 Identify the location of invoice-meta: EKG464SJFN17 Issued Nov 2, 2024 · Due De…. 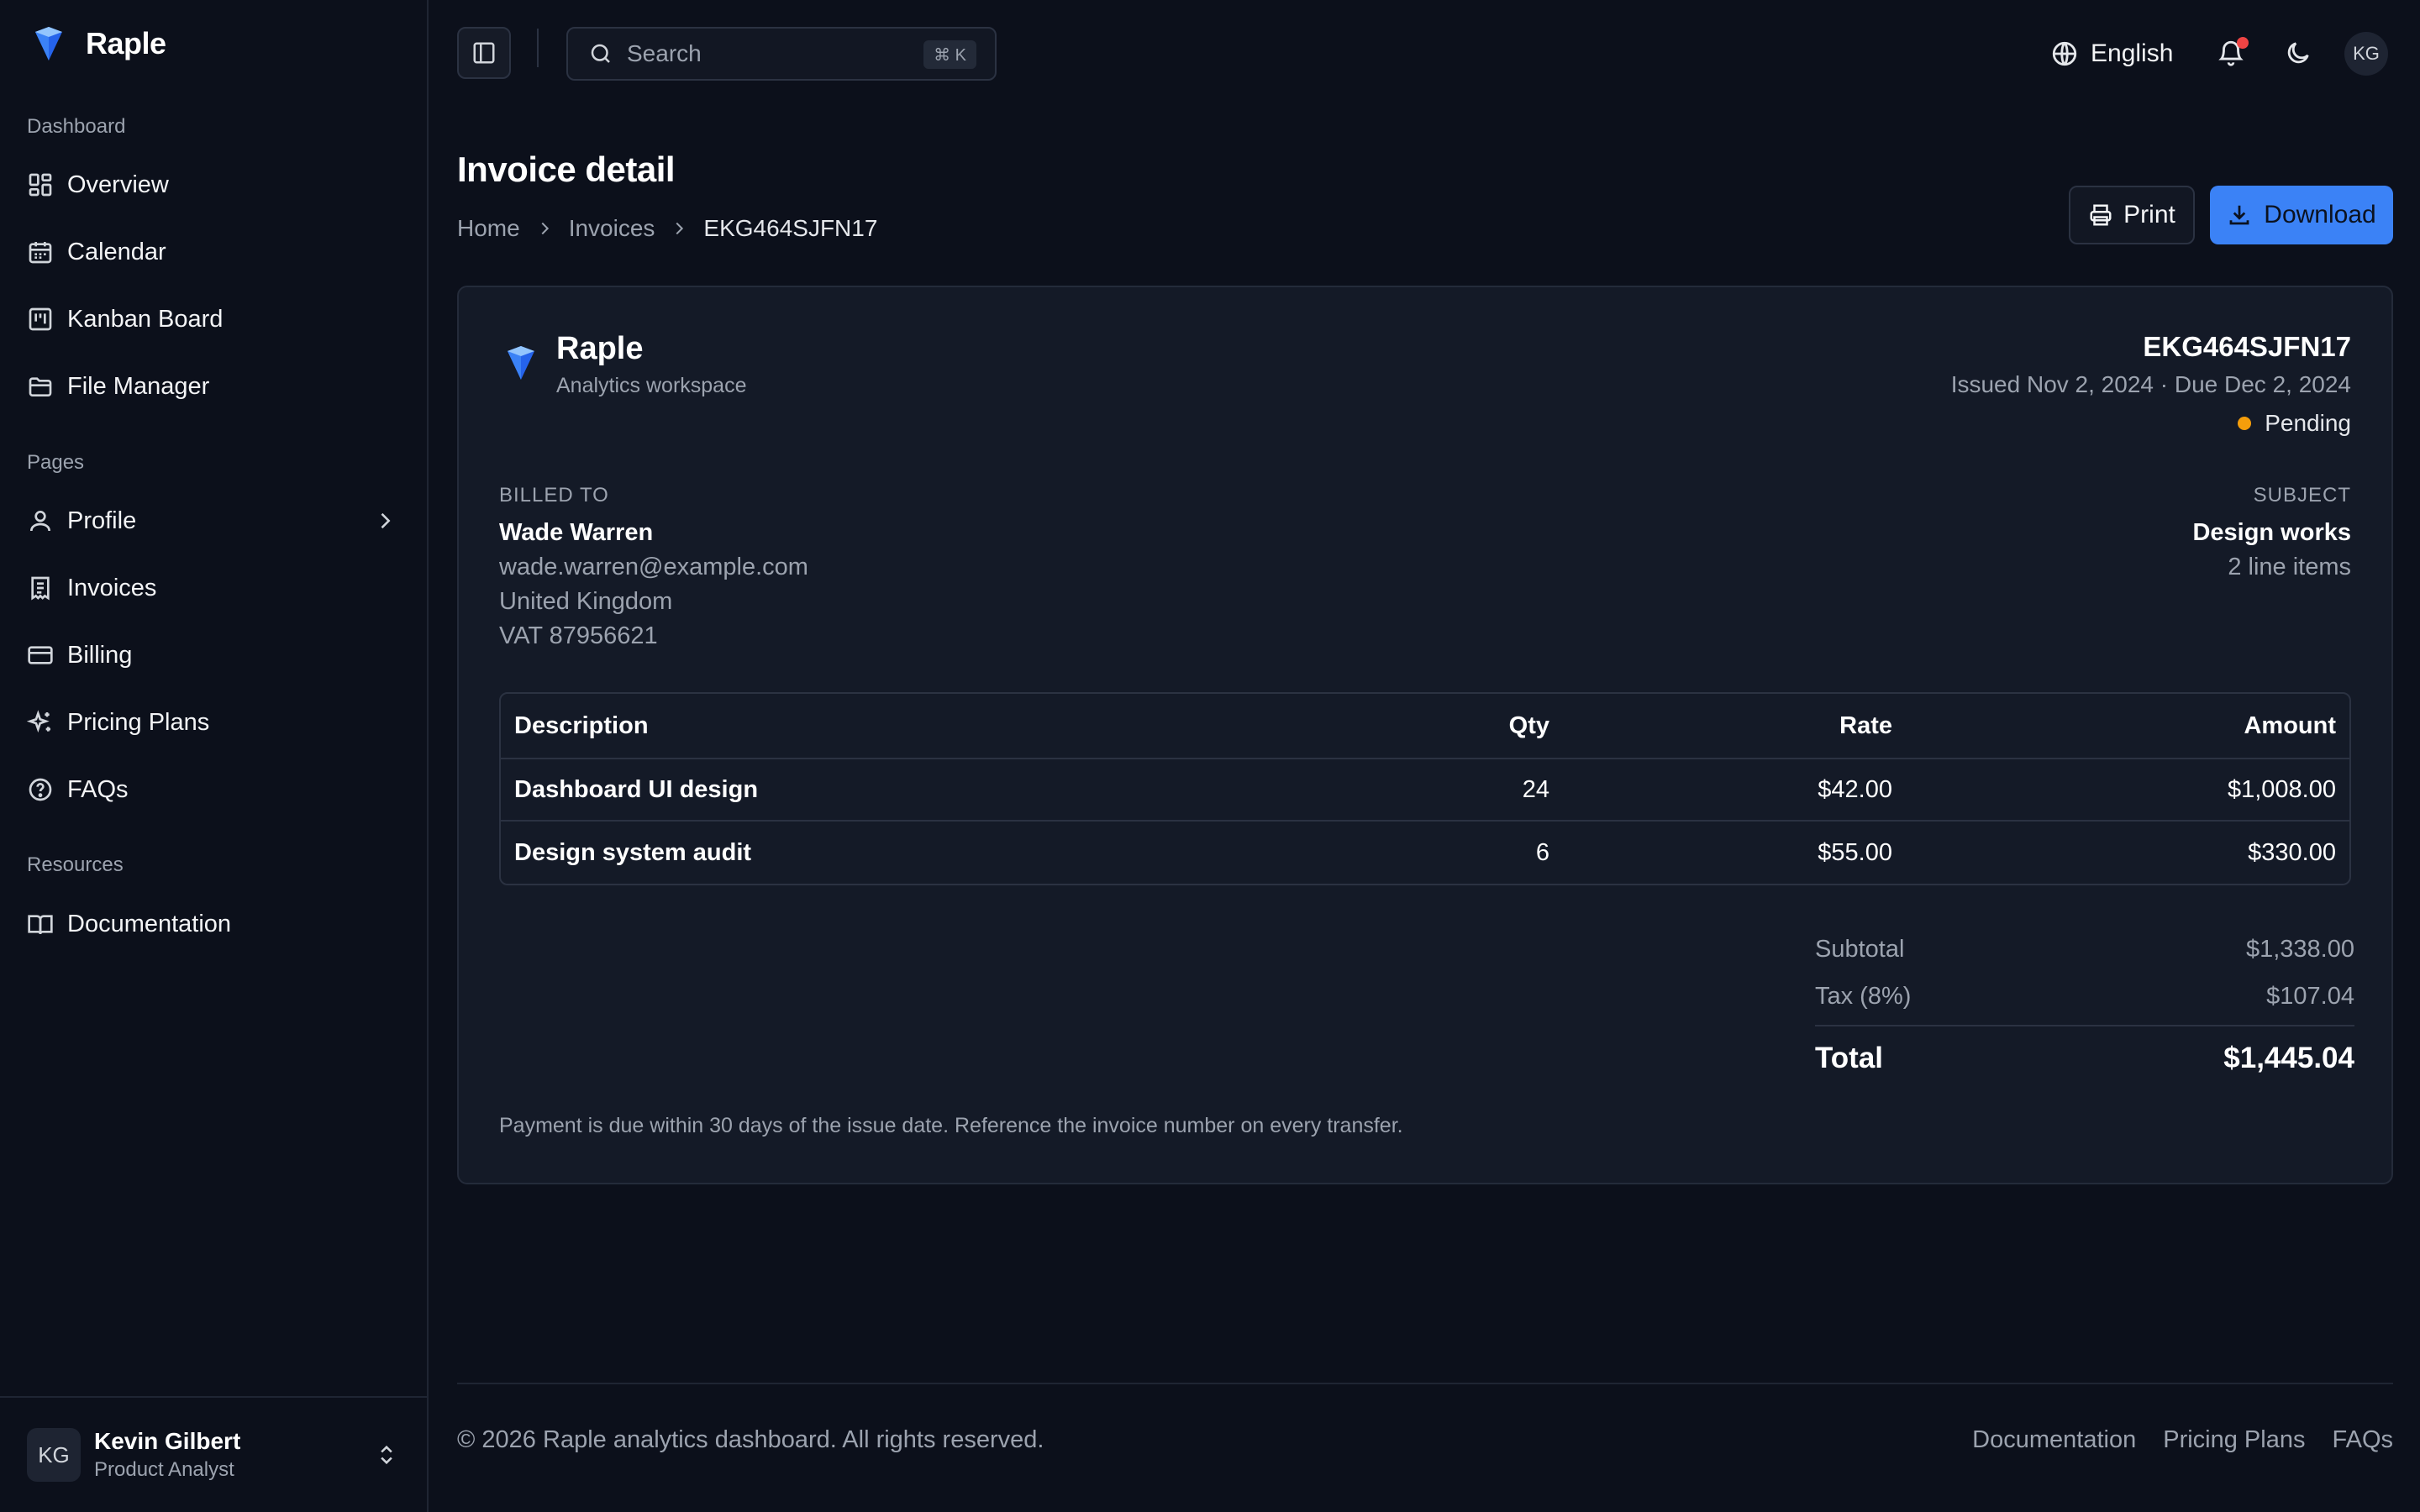
(2151, 384).